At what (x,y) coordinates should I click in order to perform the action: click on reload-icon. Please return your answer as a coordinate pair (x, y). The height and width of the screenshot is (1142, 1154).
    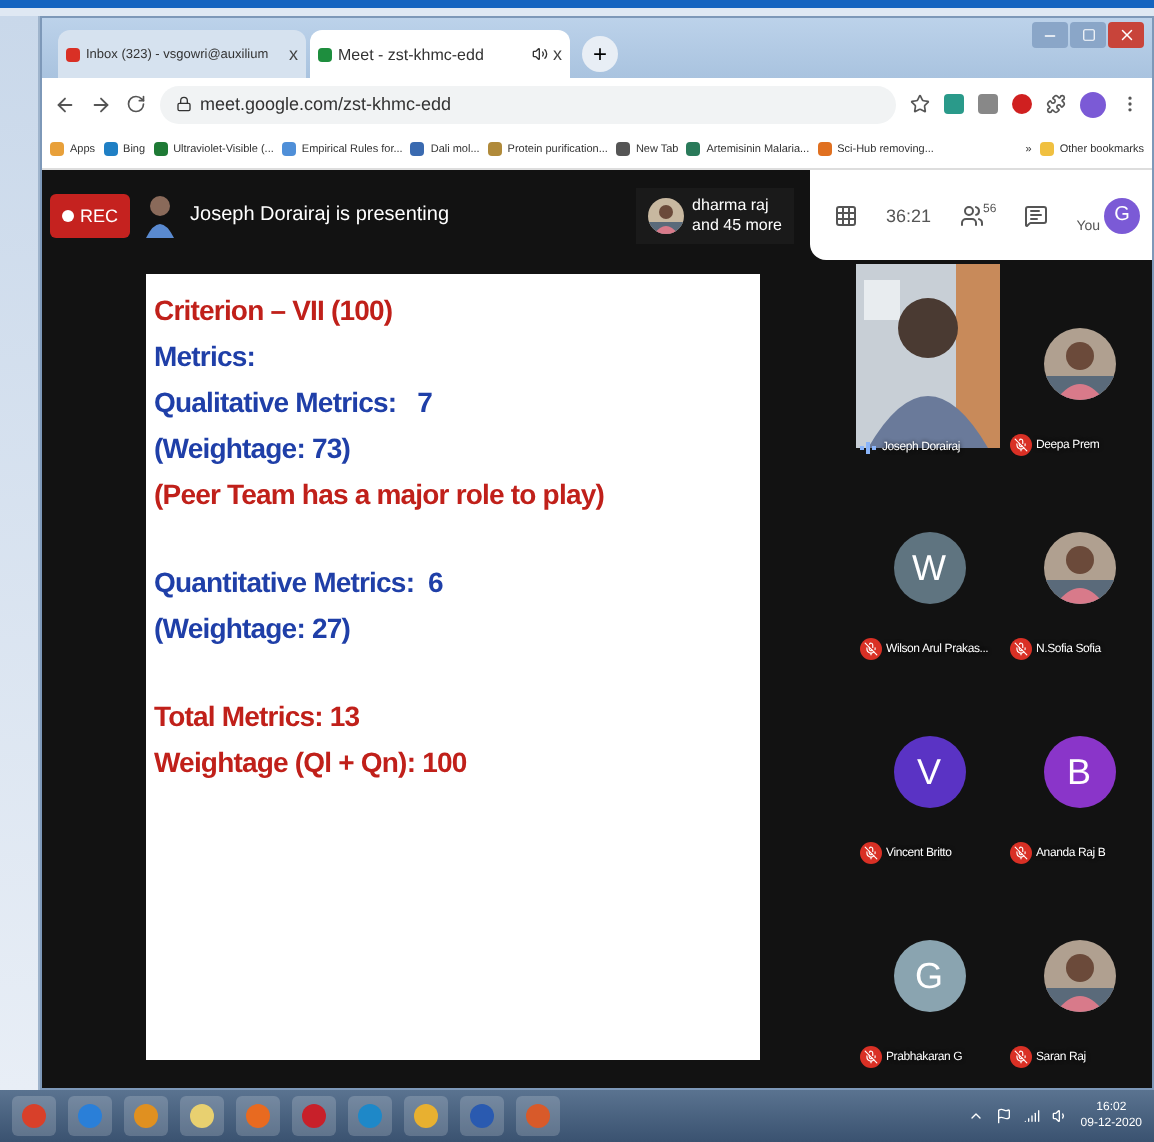
    Looking at the image, I should click on (136, 104).